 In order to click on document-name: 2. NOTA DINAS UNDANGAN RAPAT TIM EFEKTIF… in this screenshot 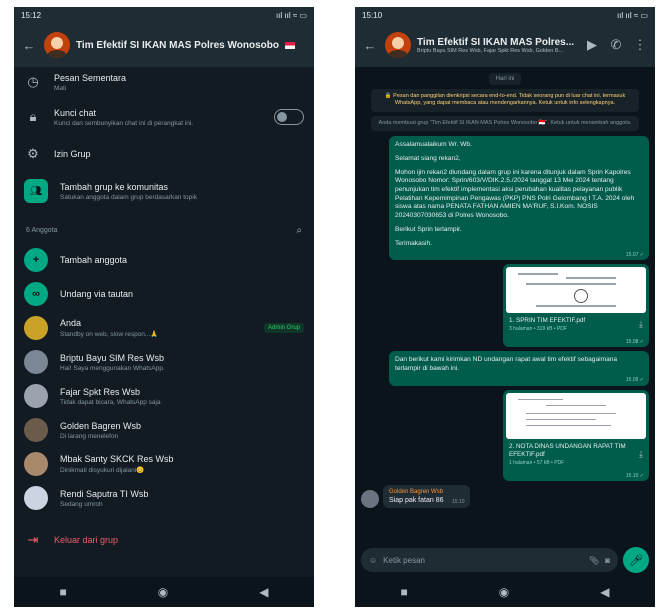, I will do `click(567, 450)`.